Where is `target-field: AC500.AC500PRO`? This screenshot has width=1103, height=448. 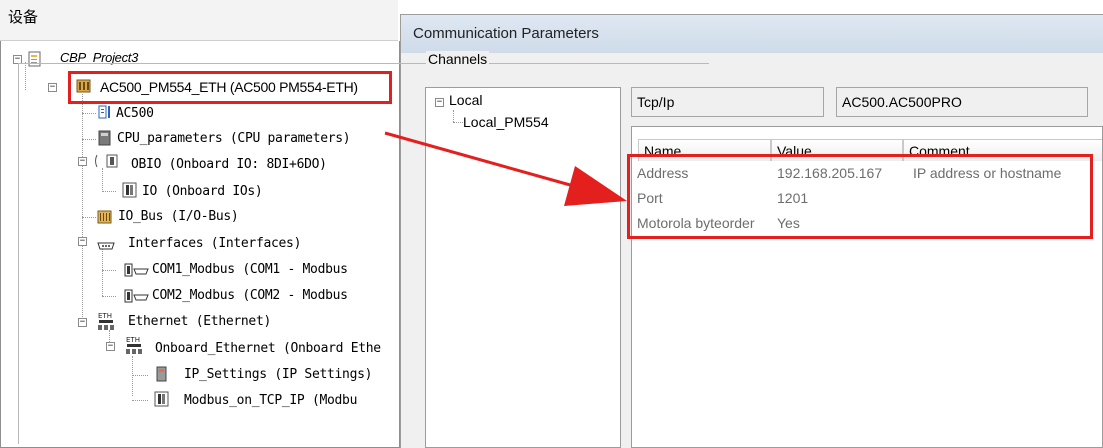
target-field: AC500.AC500PRO is located at coordinates (962, 102).